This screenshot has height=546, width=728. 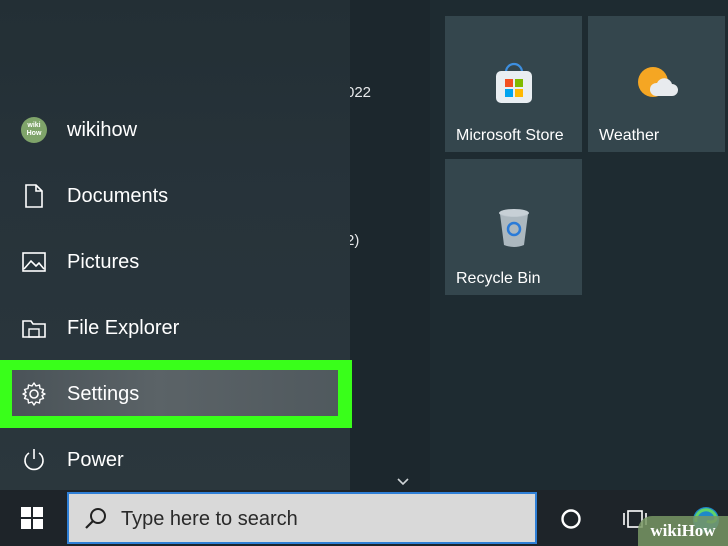 I want to click on windows-logo-icon, so click(x=32, y=518).